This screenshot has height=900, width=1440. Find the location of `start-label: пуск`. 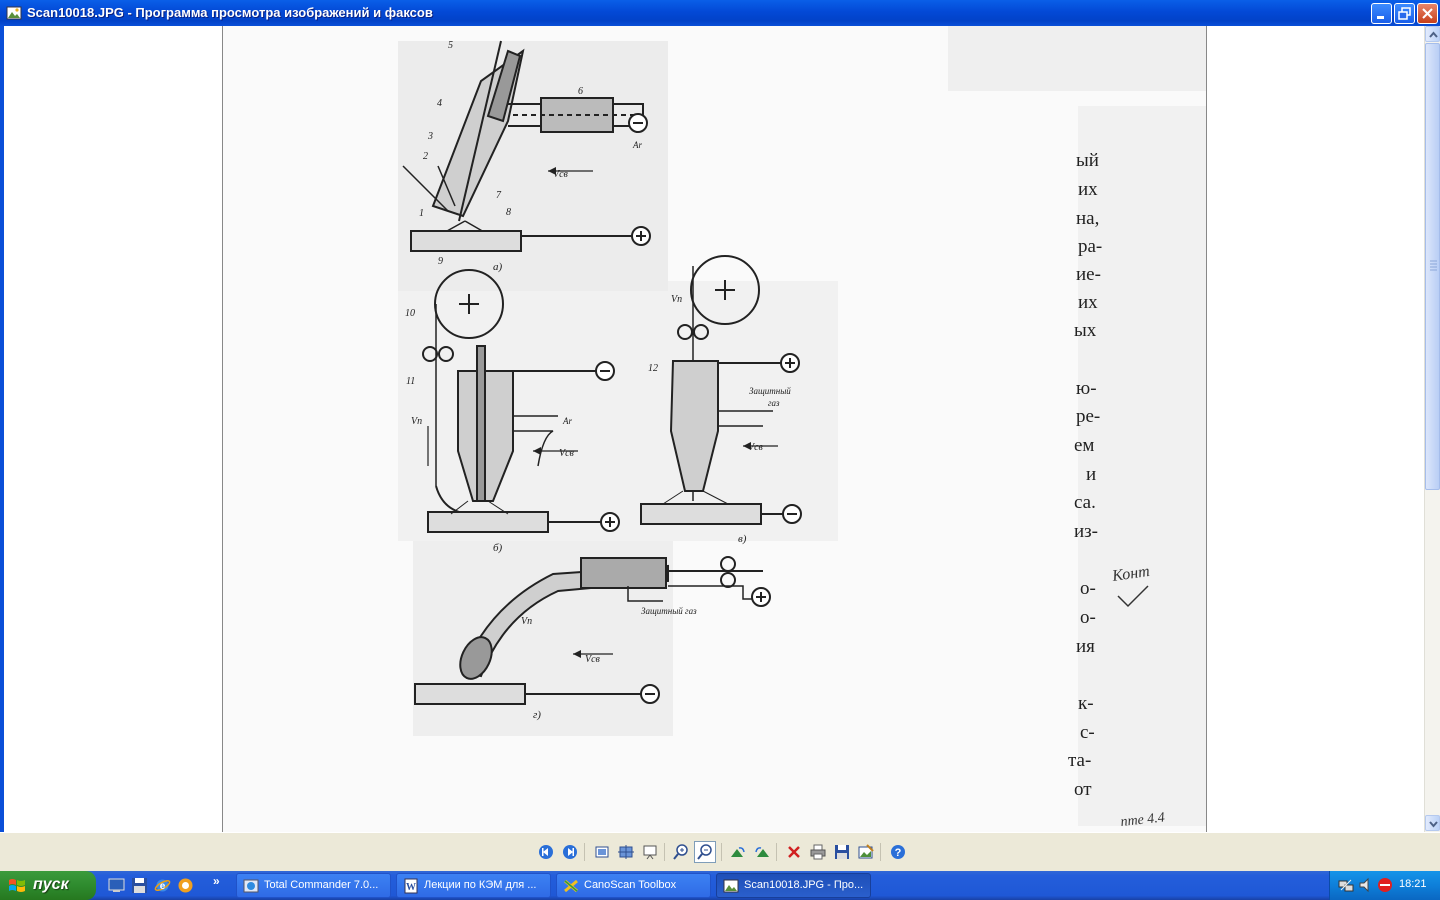

start-label: пуск is located at coordinates (51, 884).